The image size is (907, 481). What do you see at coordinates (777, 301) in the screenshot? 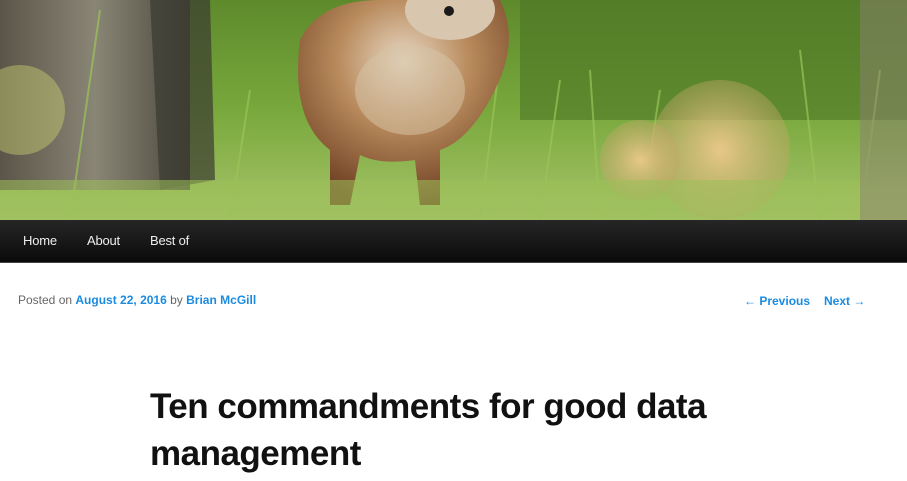
I see `previous-post-link: ← Previous` at bounding box center [777, 301].